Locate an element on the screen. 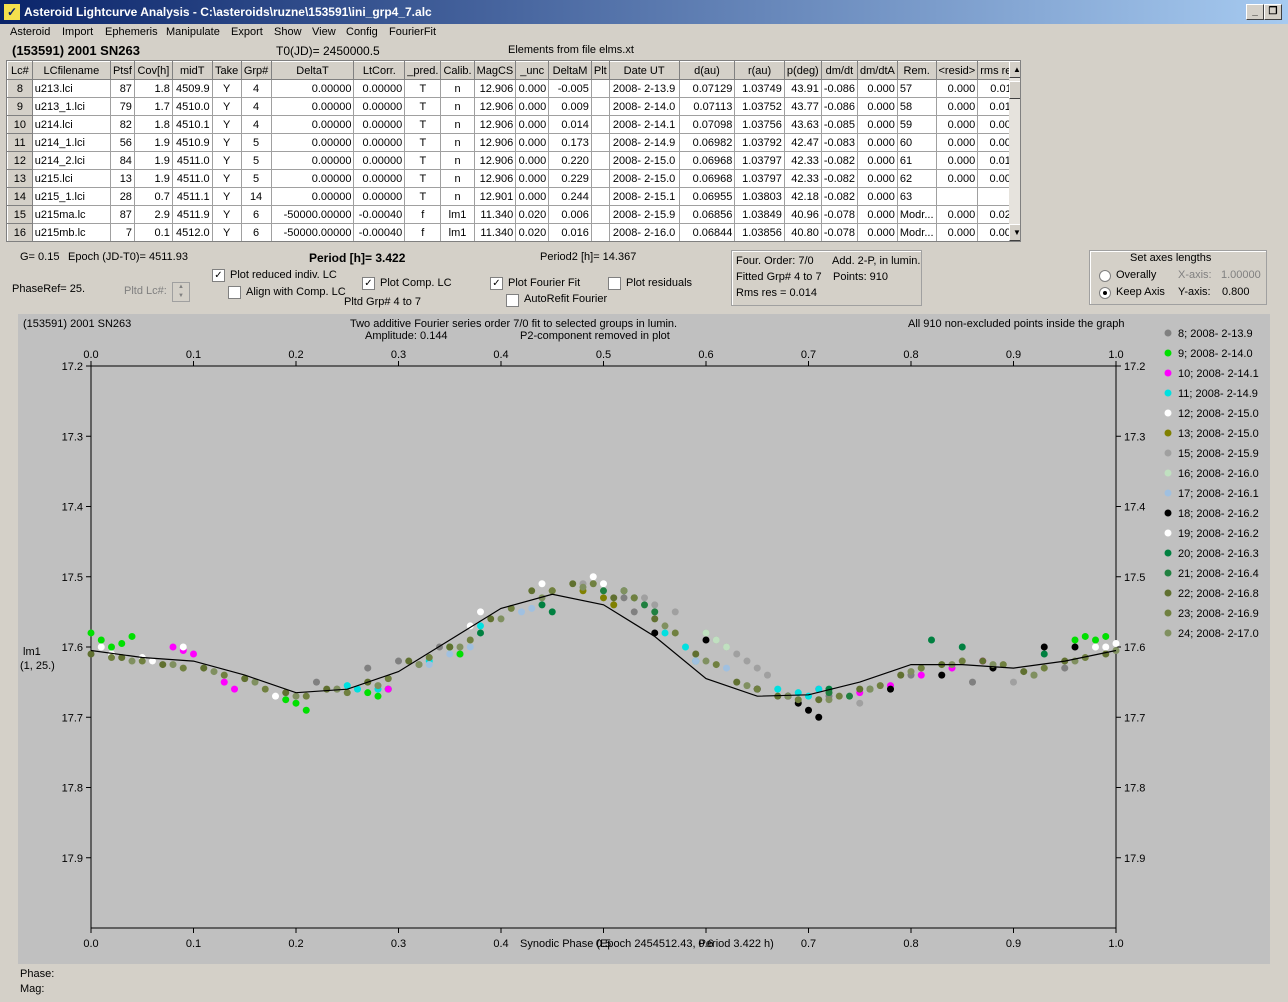  column-header: LtCorr. is located at coordinates (379, 70).